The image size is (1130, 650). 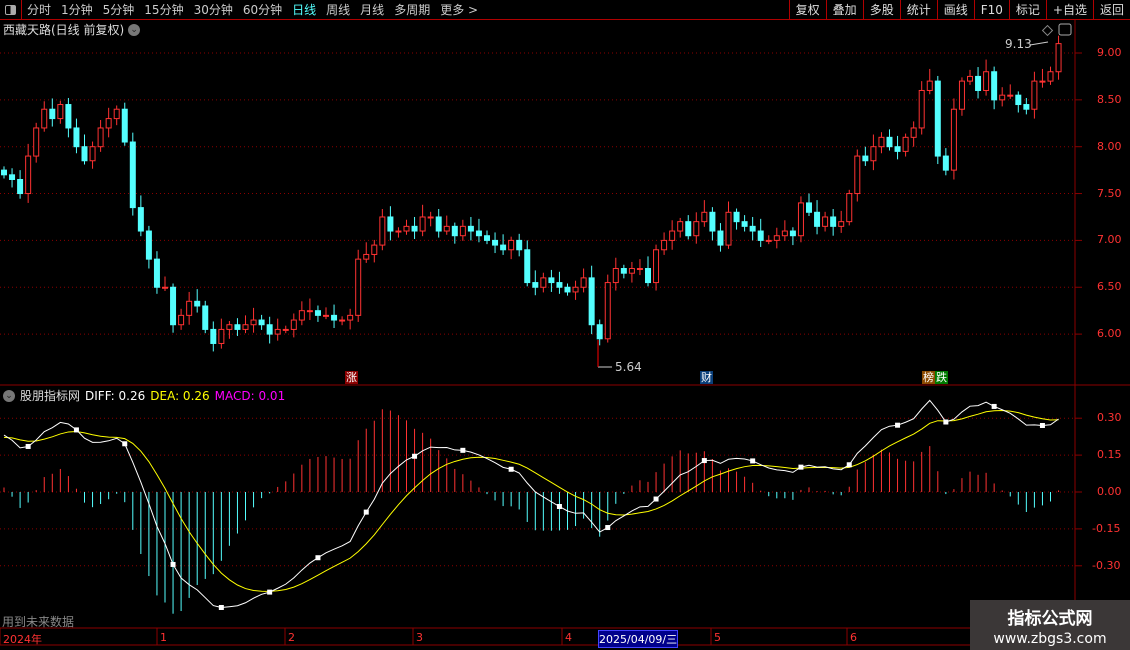 What do you see at coordinates (1106, 528) in the screenshot?
I see `macd-tick: -0.15` at bounding box center [1106, 528].